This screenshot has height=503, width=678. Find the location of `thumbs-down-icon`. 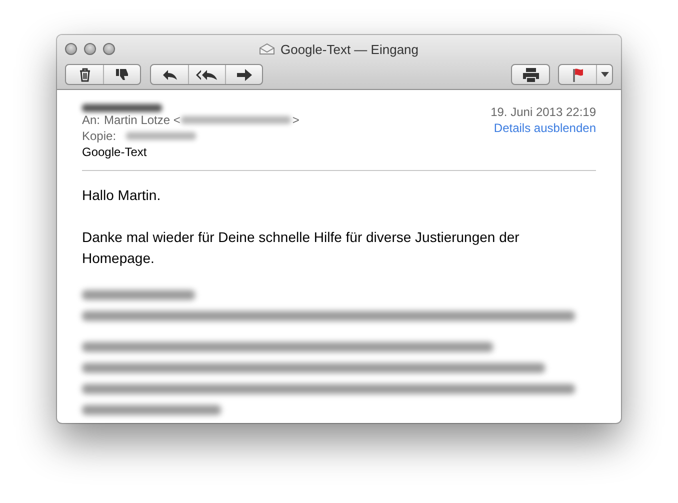

thumbs-down-icon is located at coordinates (122, 74).